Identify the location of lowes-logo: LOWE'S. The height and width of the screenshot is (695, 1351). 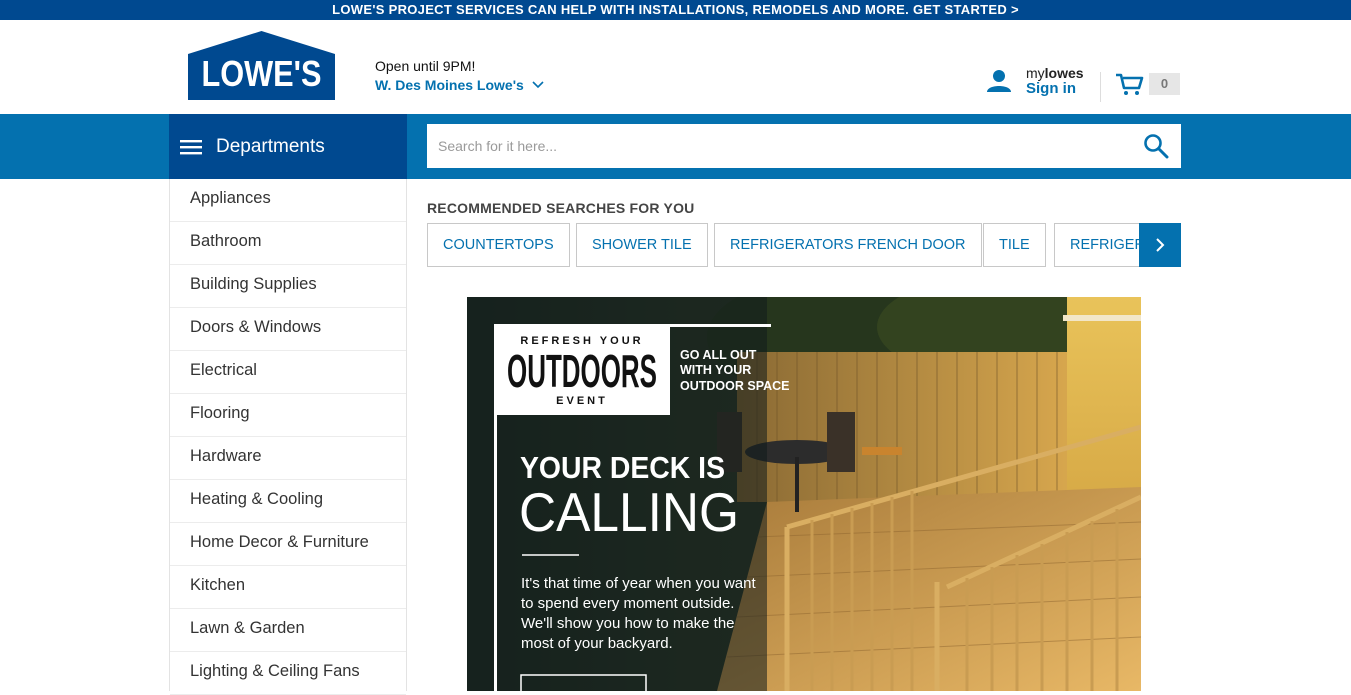
(261, 65).